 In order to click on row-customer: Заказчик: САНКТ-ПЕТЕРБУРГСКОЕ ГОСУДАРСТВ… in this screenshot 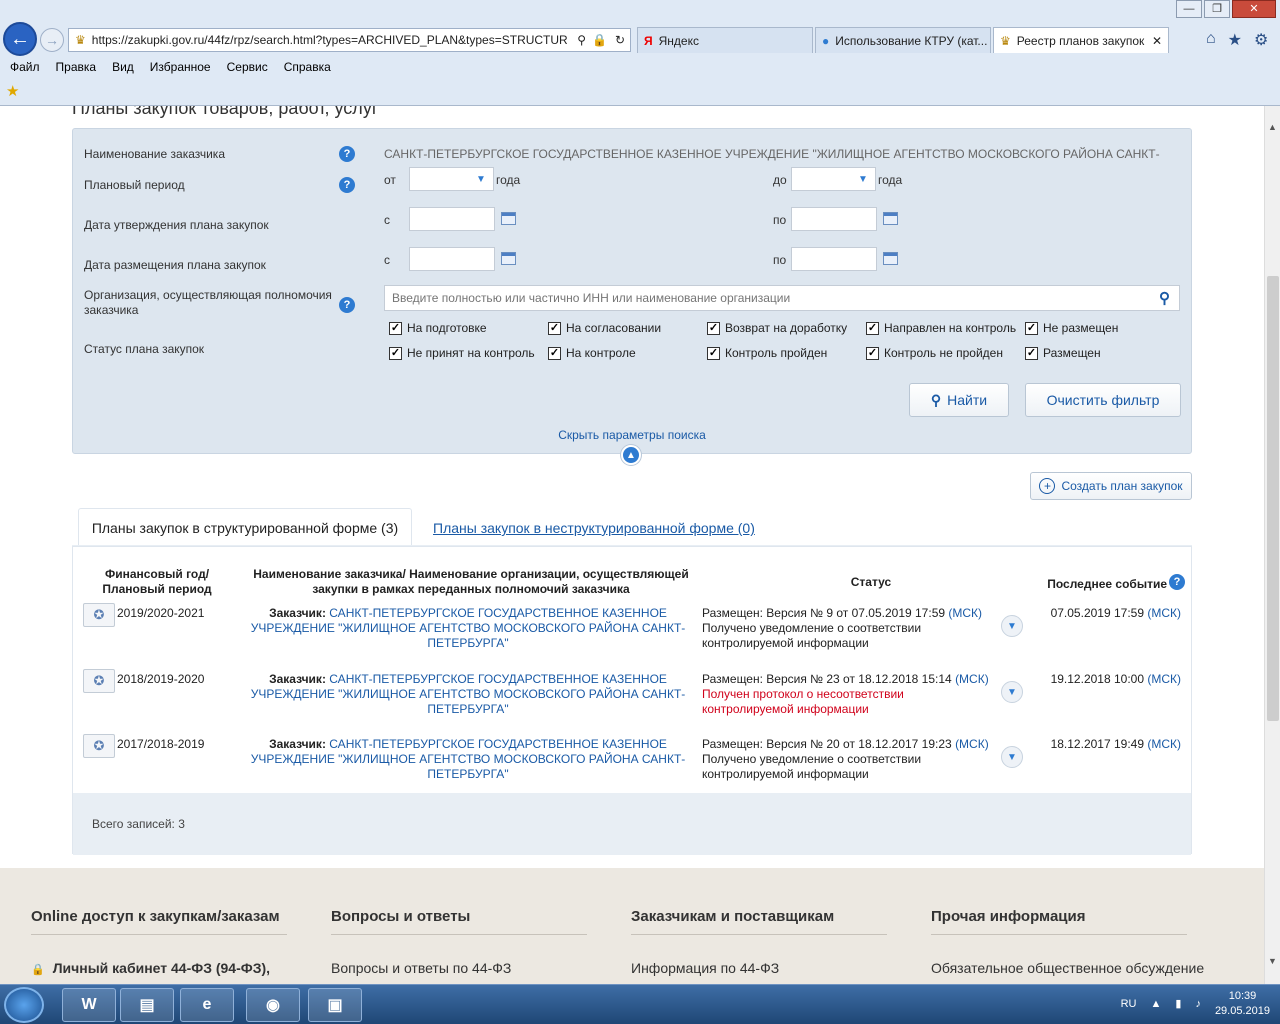, I will do `click(468, 694)`.